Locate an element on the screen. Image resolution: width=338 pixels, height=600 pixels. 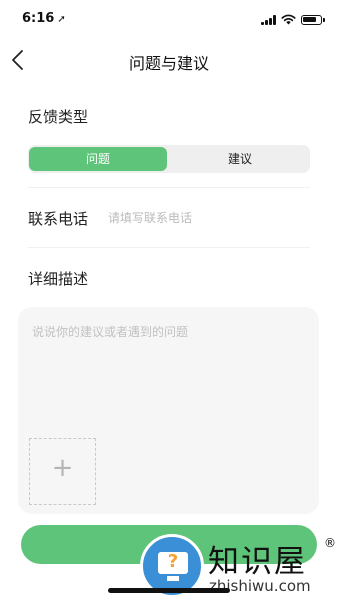
feedback-type-segmented-control: 问题 建议 is located at coordinates (169, 159).